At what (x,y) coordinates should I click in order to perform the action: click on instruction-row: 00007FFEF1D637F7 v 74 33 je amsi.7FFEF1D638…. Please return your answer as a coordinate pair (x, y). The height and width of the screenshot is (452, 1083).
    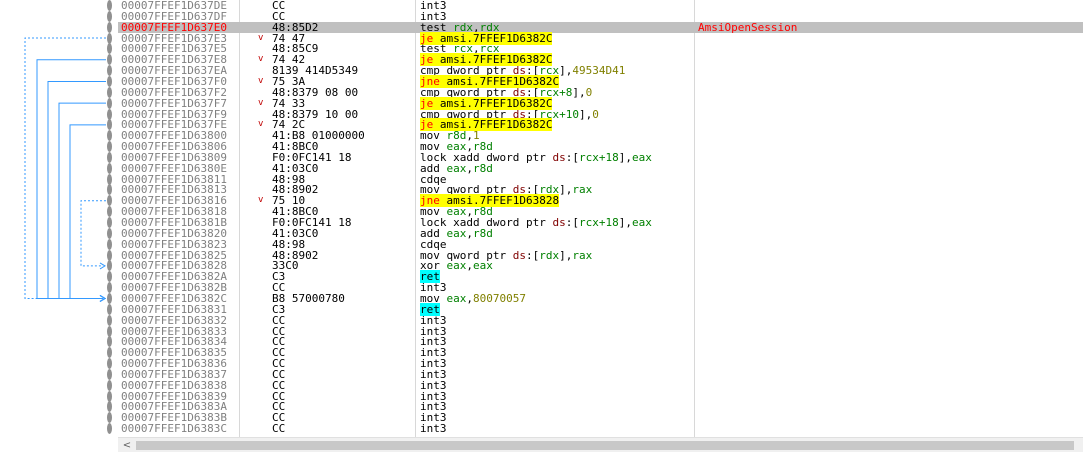
    Looking at the image, I should click on (595, 103).